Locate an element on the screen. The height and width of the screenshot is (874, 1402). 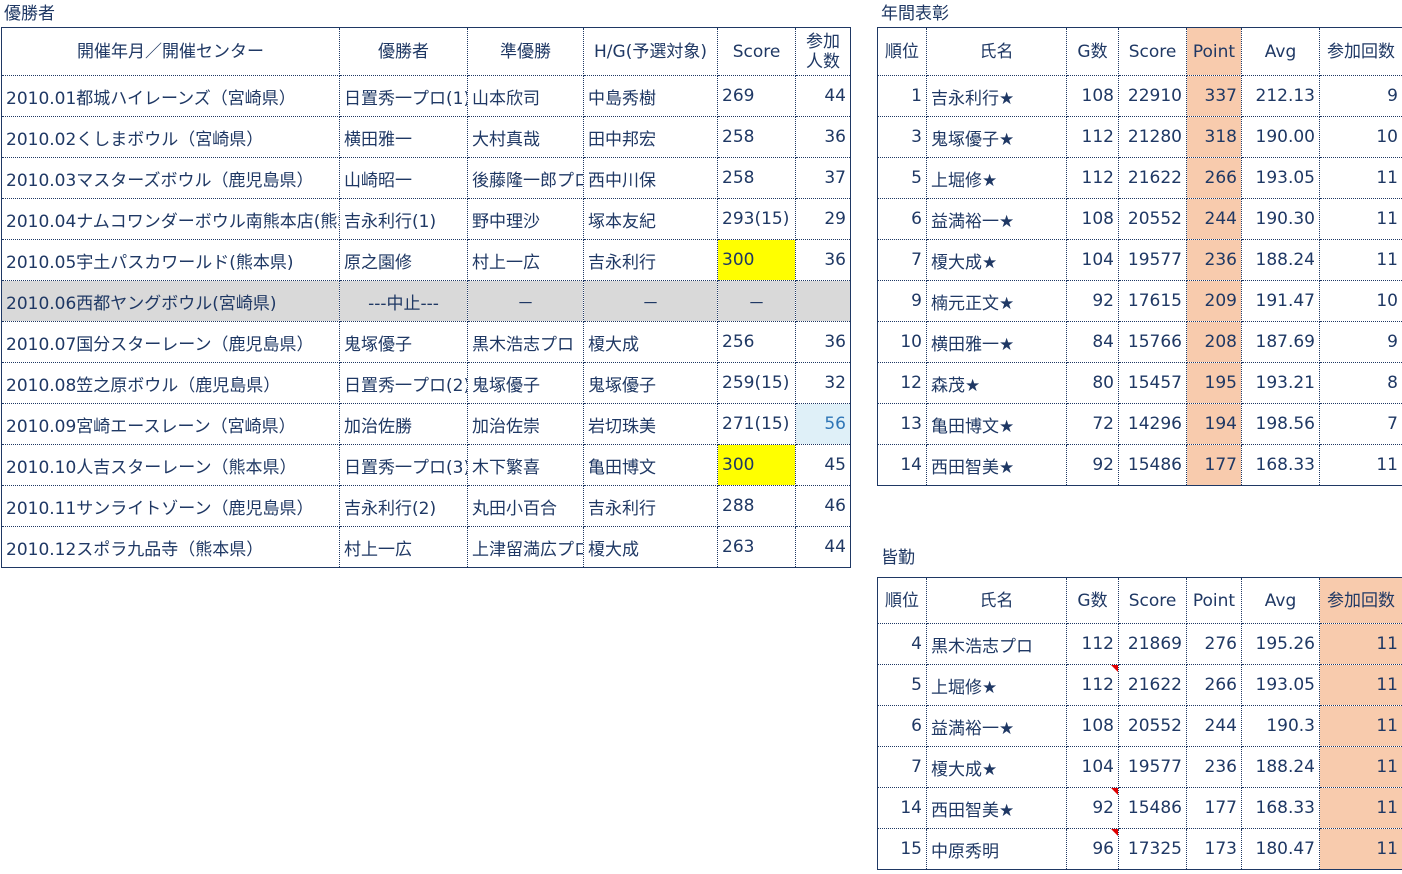
annual-row: 9 楠元正文★ 92 17615 209 191.47 10 is located at coordinates (1139, 301).